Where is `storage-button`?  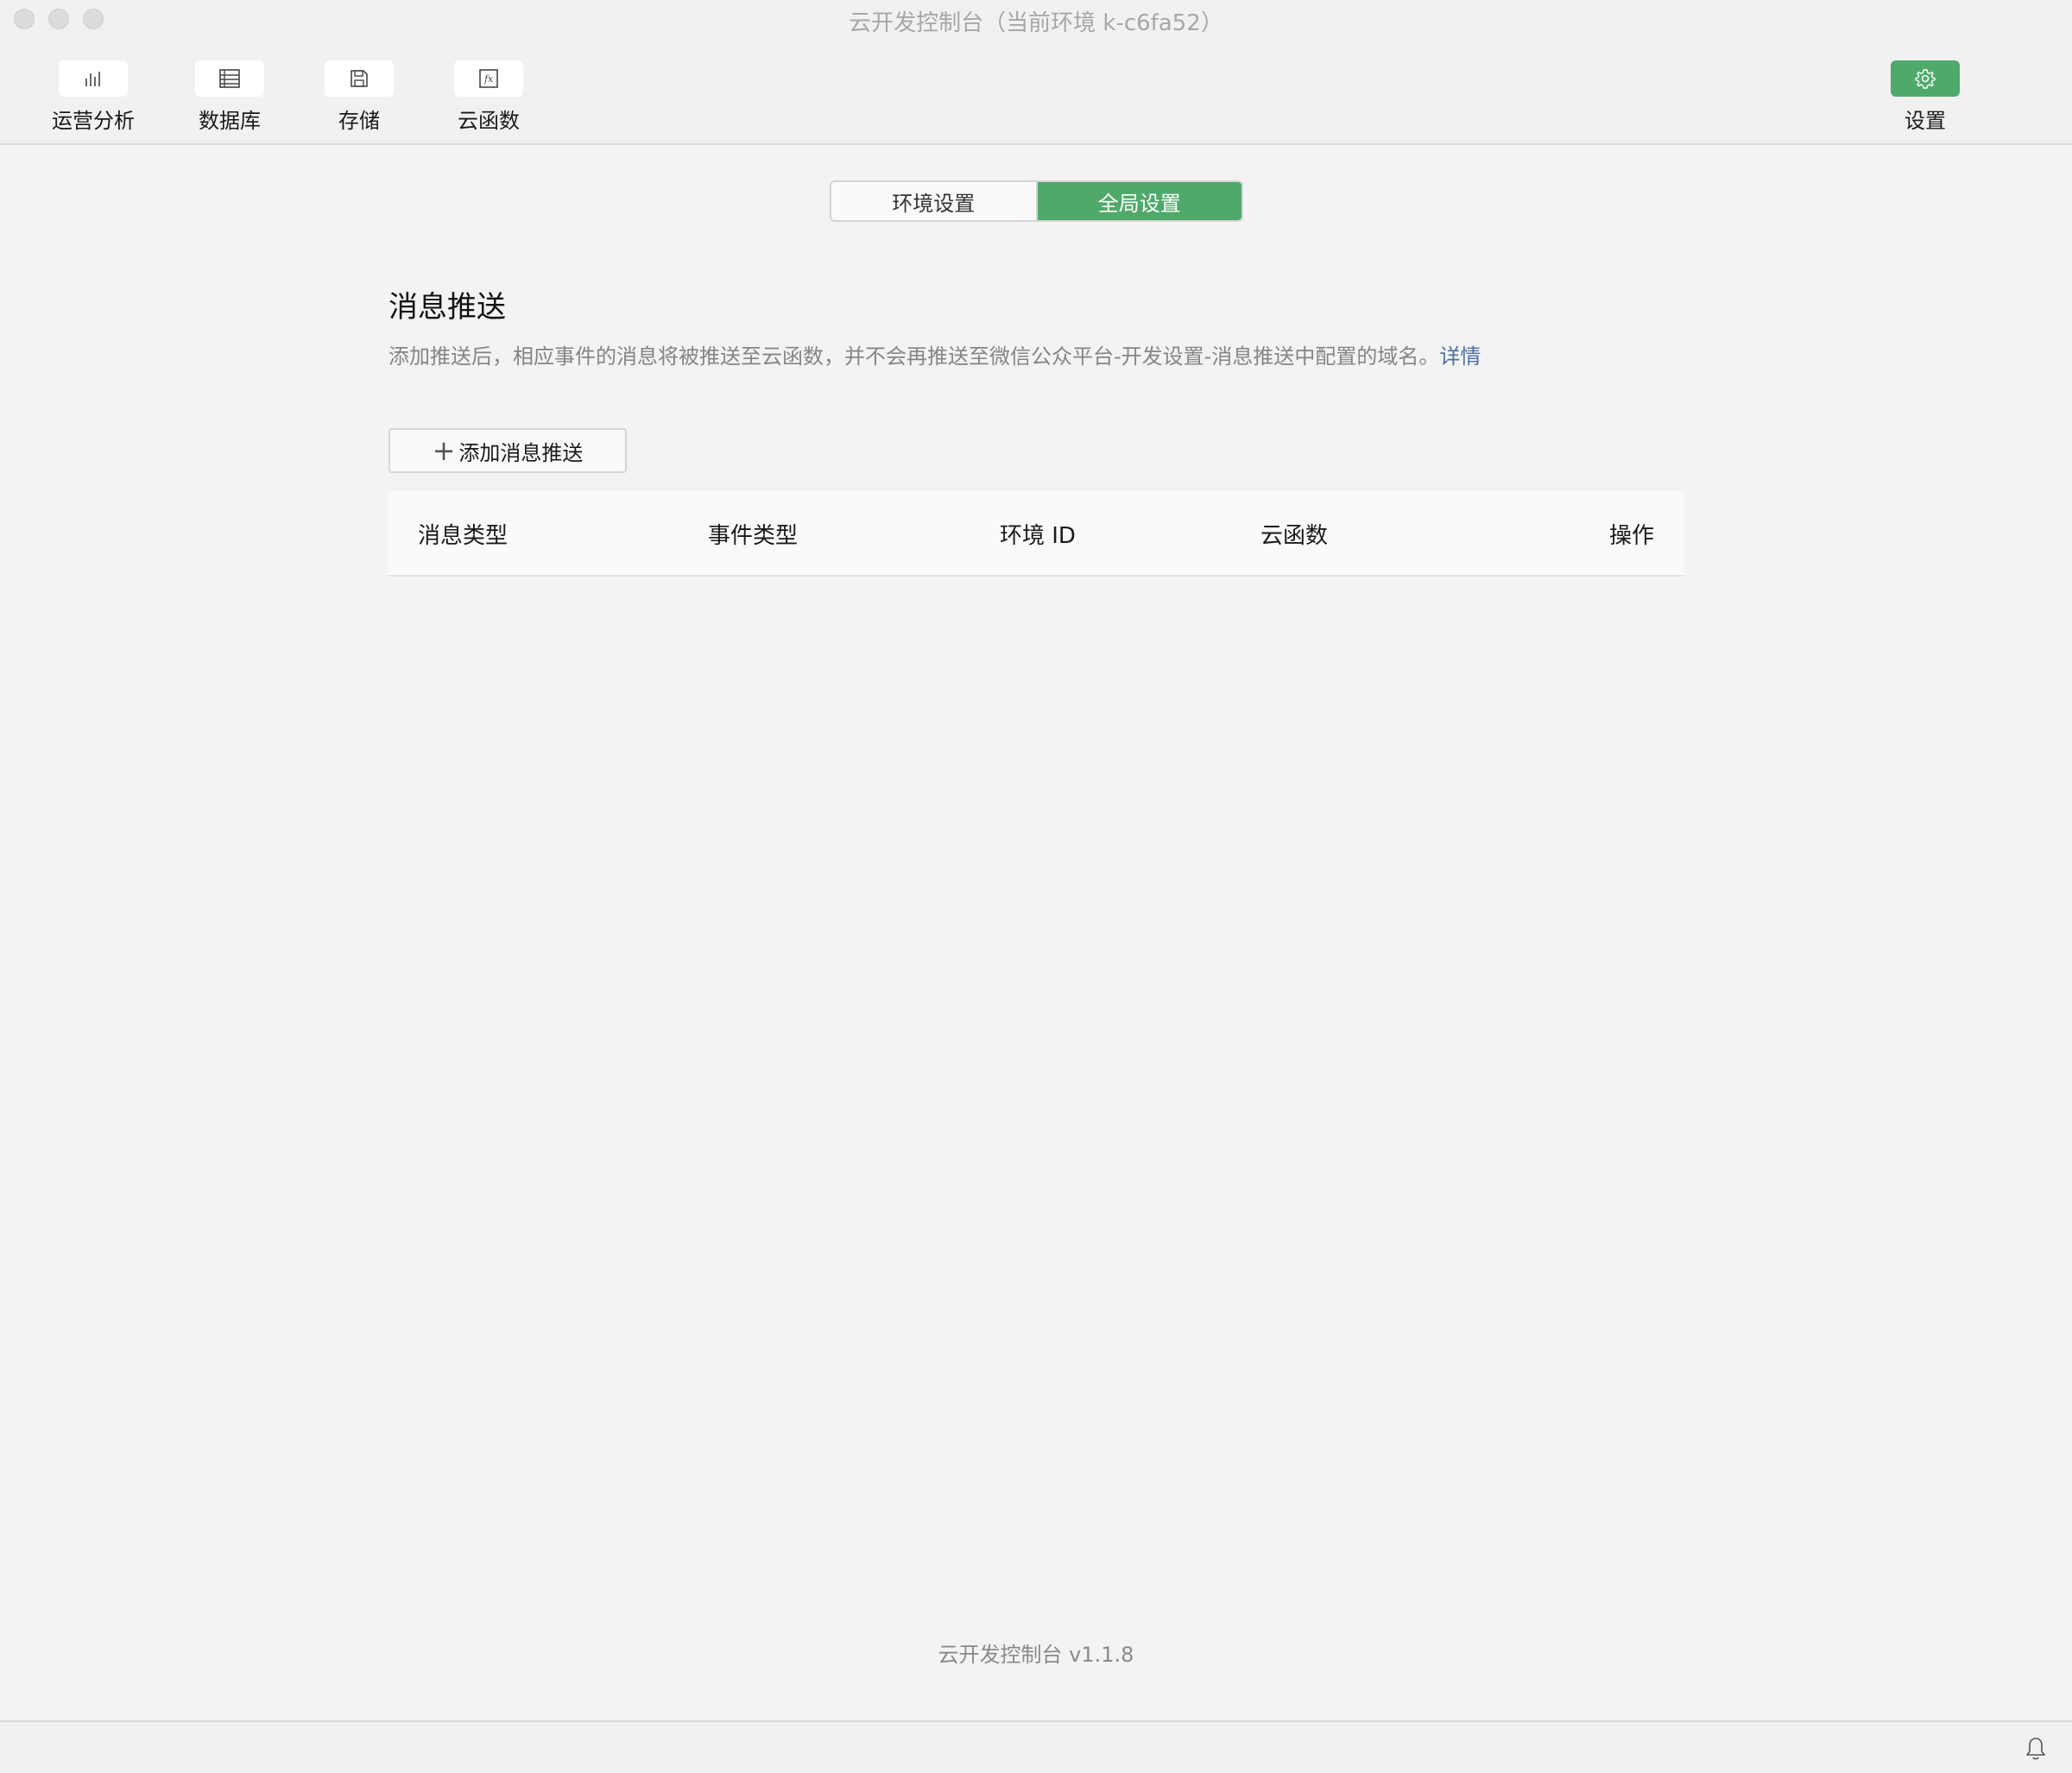 storage-button is located at coordinates (359, 78).